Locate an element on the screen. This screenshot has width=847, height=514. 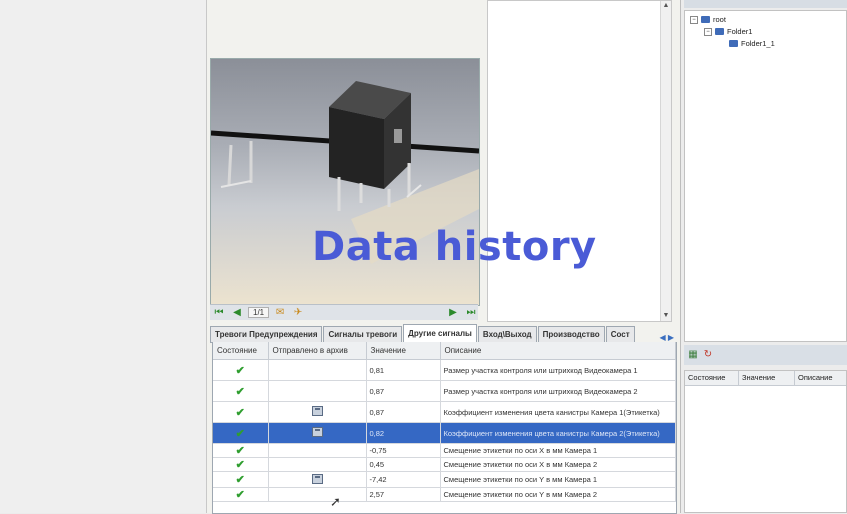
next-page-icon: ▶ is located at coordinates (453, 313).